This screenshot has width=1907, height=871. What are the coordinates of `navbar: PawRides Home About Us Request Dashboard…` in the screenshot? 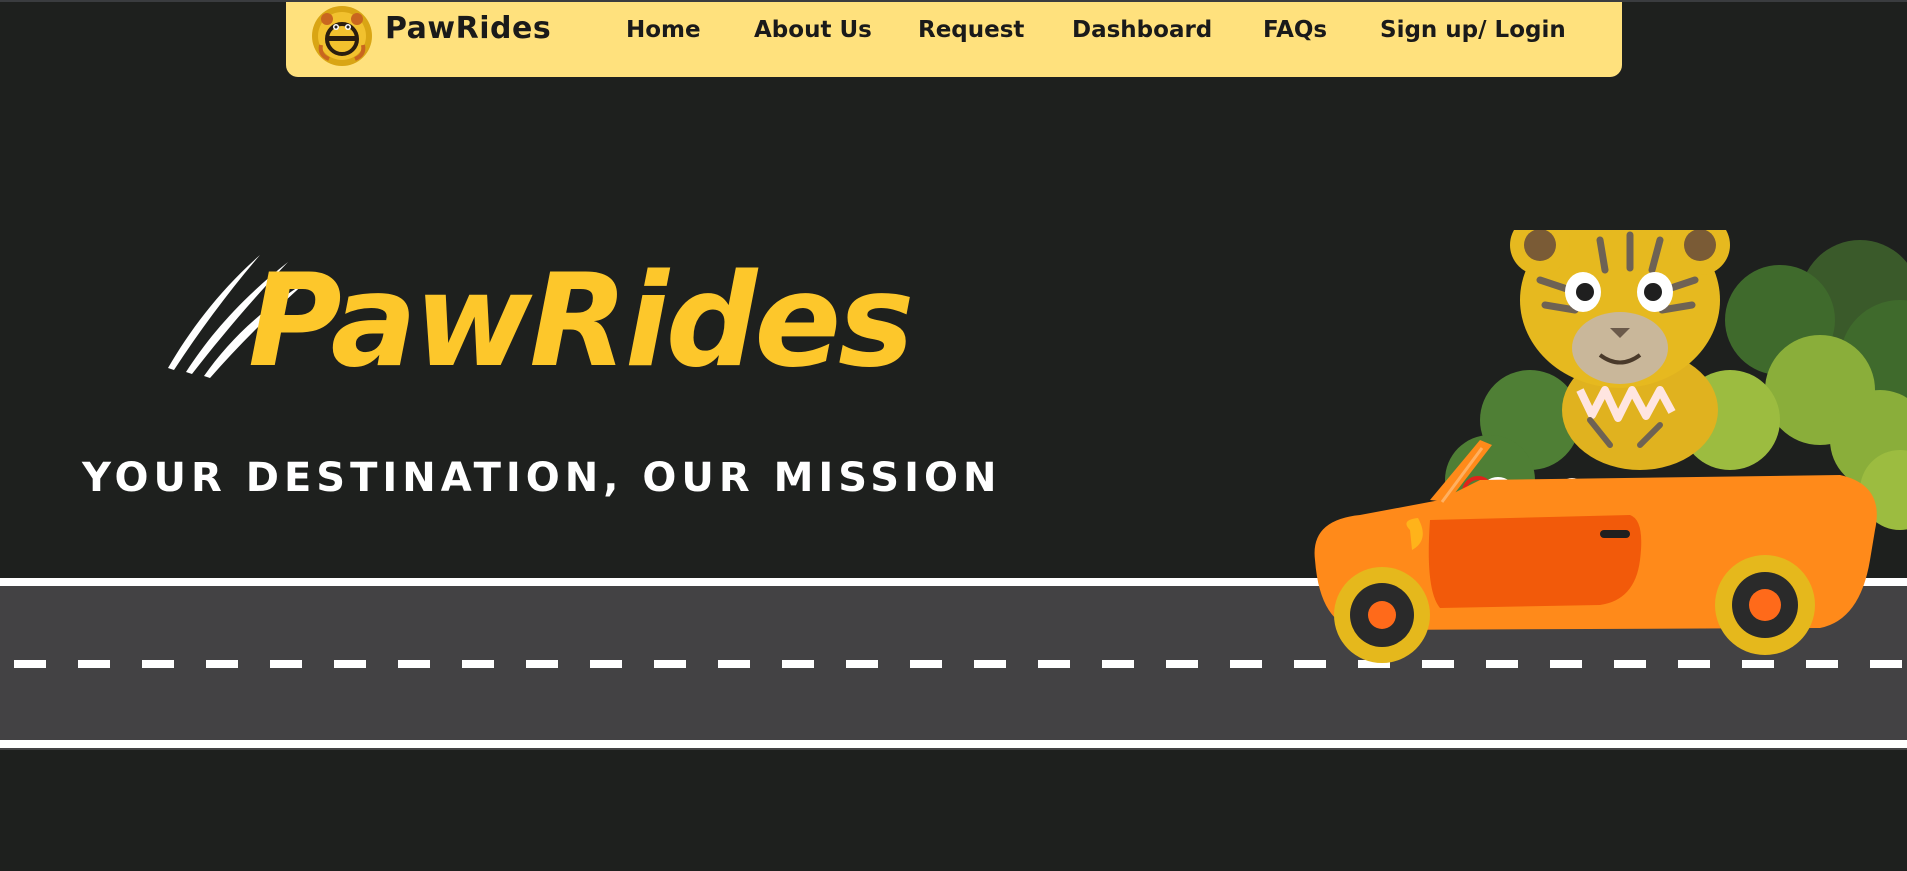 It's located at (954, 39).